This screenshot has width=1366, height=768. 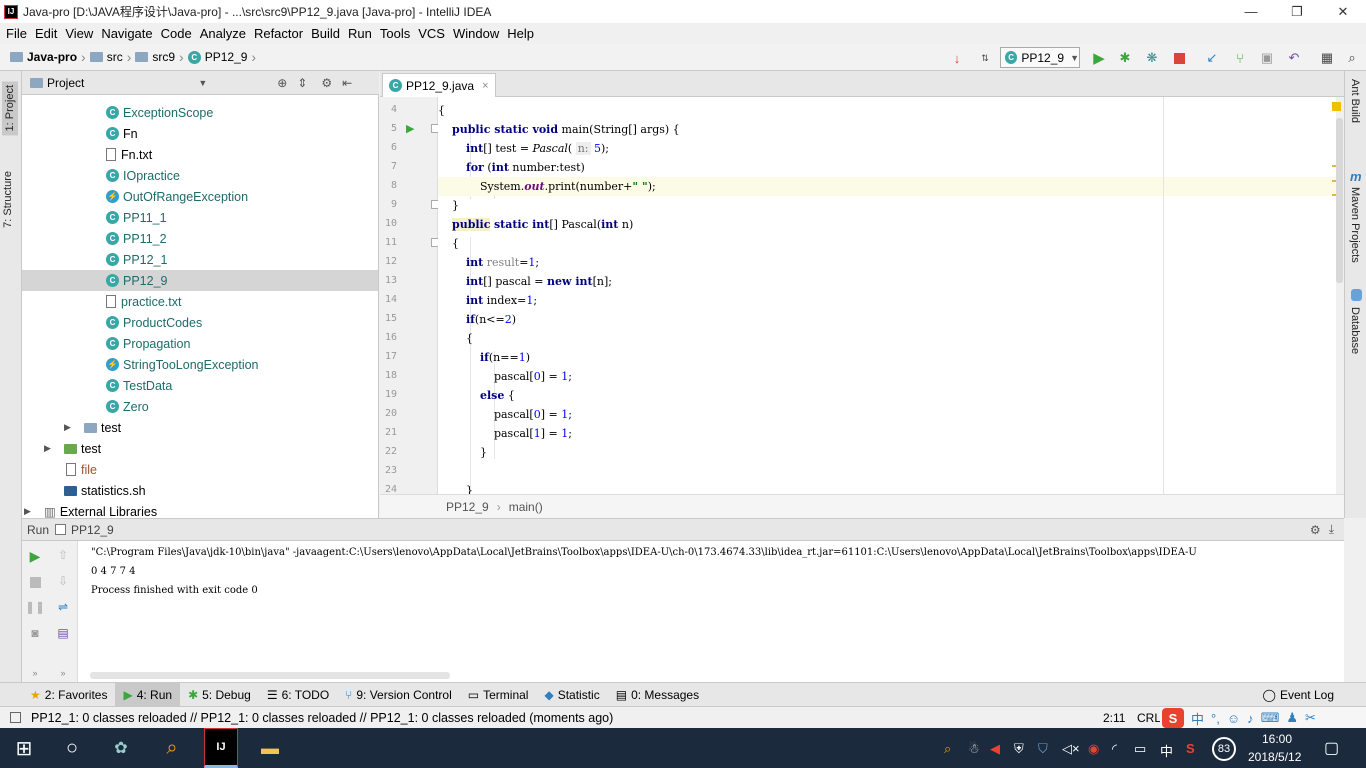 What do you see at coordinates (200, 259) in the screenshot?
I see `list-item: C PP12_1` at bounding box center [200, 259].